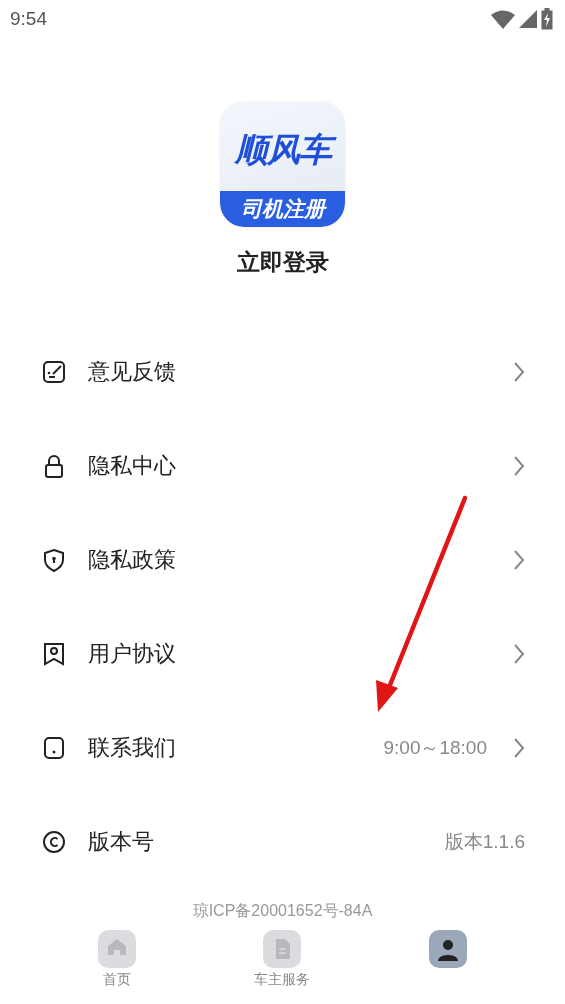  Describe the element at coordinates (503, 19) in the screenshot. I see `wifi-icon` at that location.